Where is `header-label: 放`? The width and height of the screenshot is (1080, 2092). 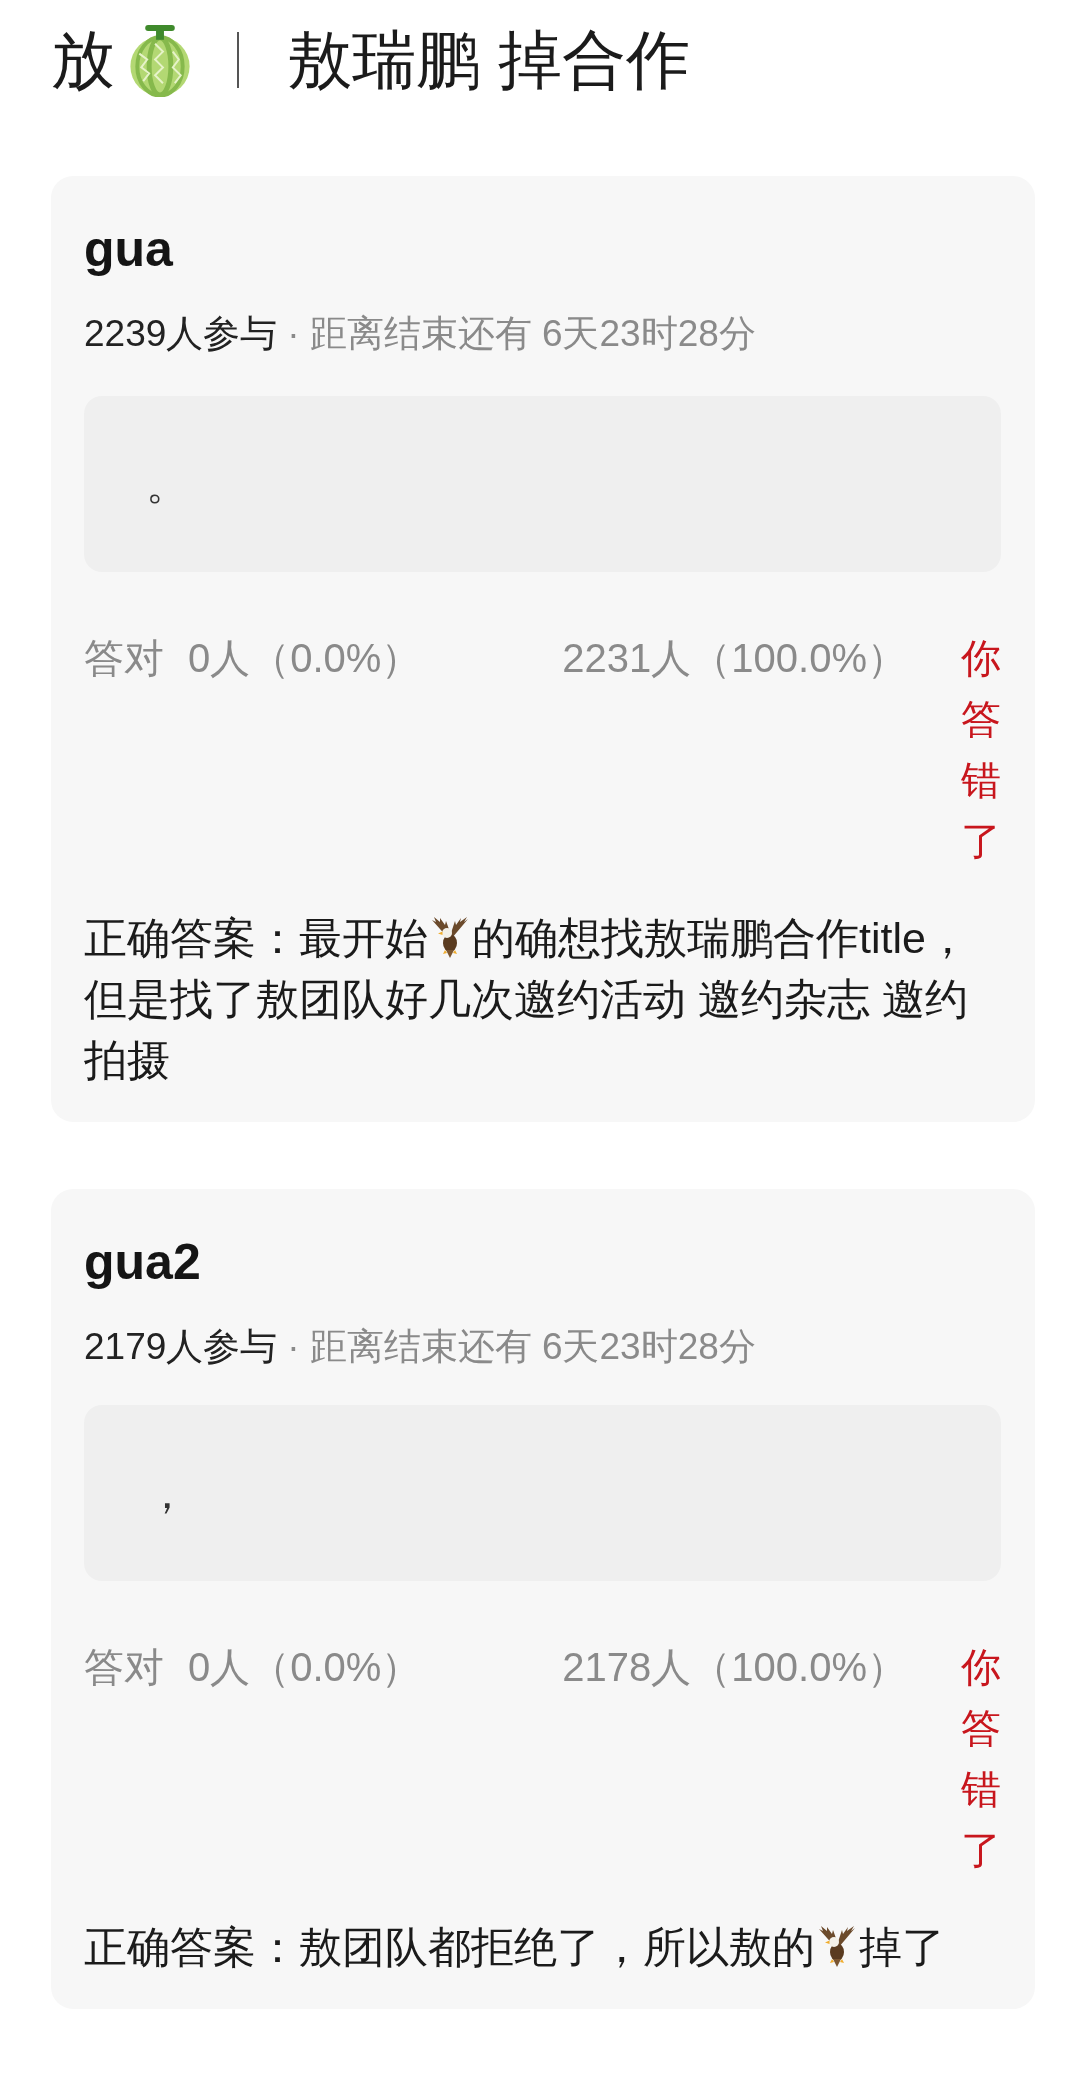
header-label: 放 is located at coordinates (83, 60).